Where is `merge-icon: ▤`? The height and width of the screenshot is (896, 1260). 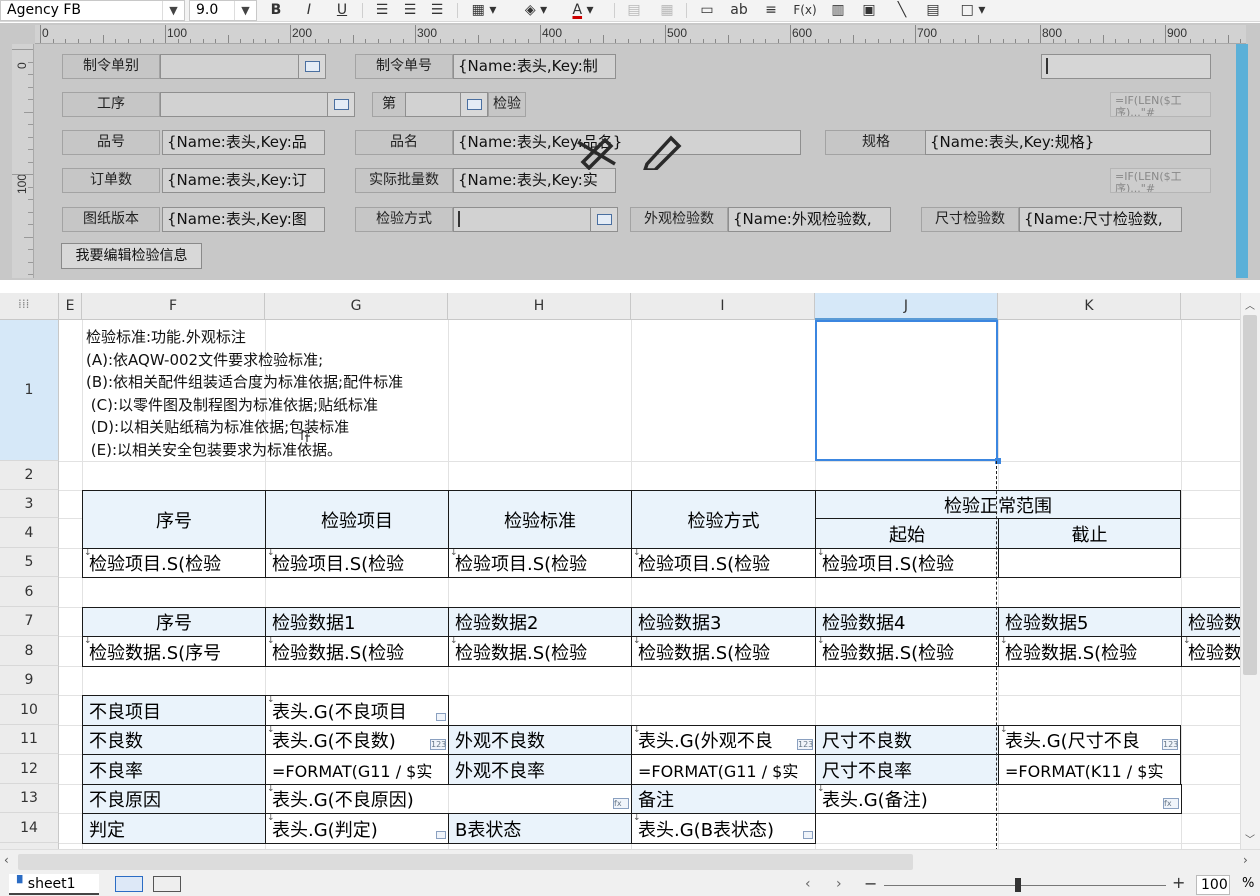 merge-icon: ▤ is located at coordinates (634, 10).